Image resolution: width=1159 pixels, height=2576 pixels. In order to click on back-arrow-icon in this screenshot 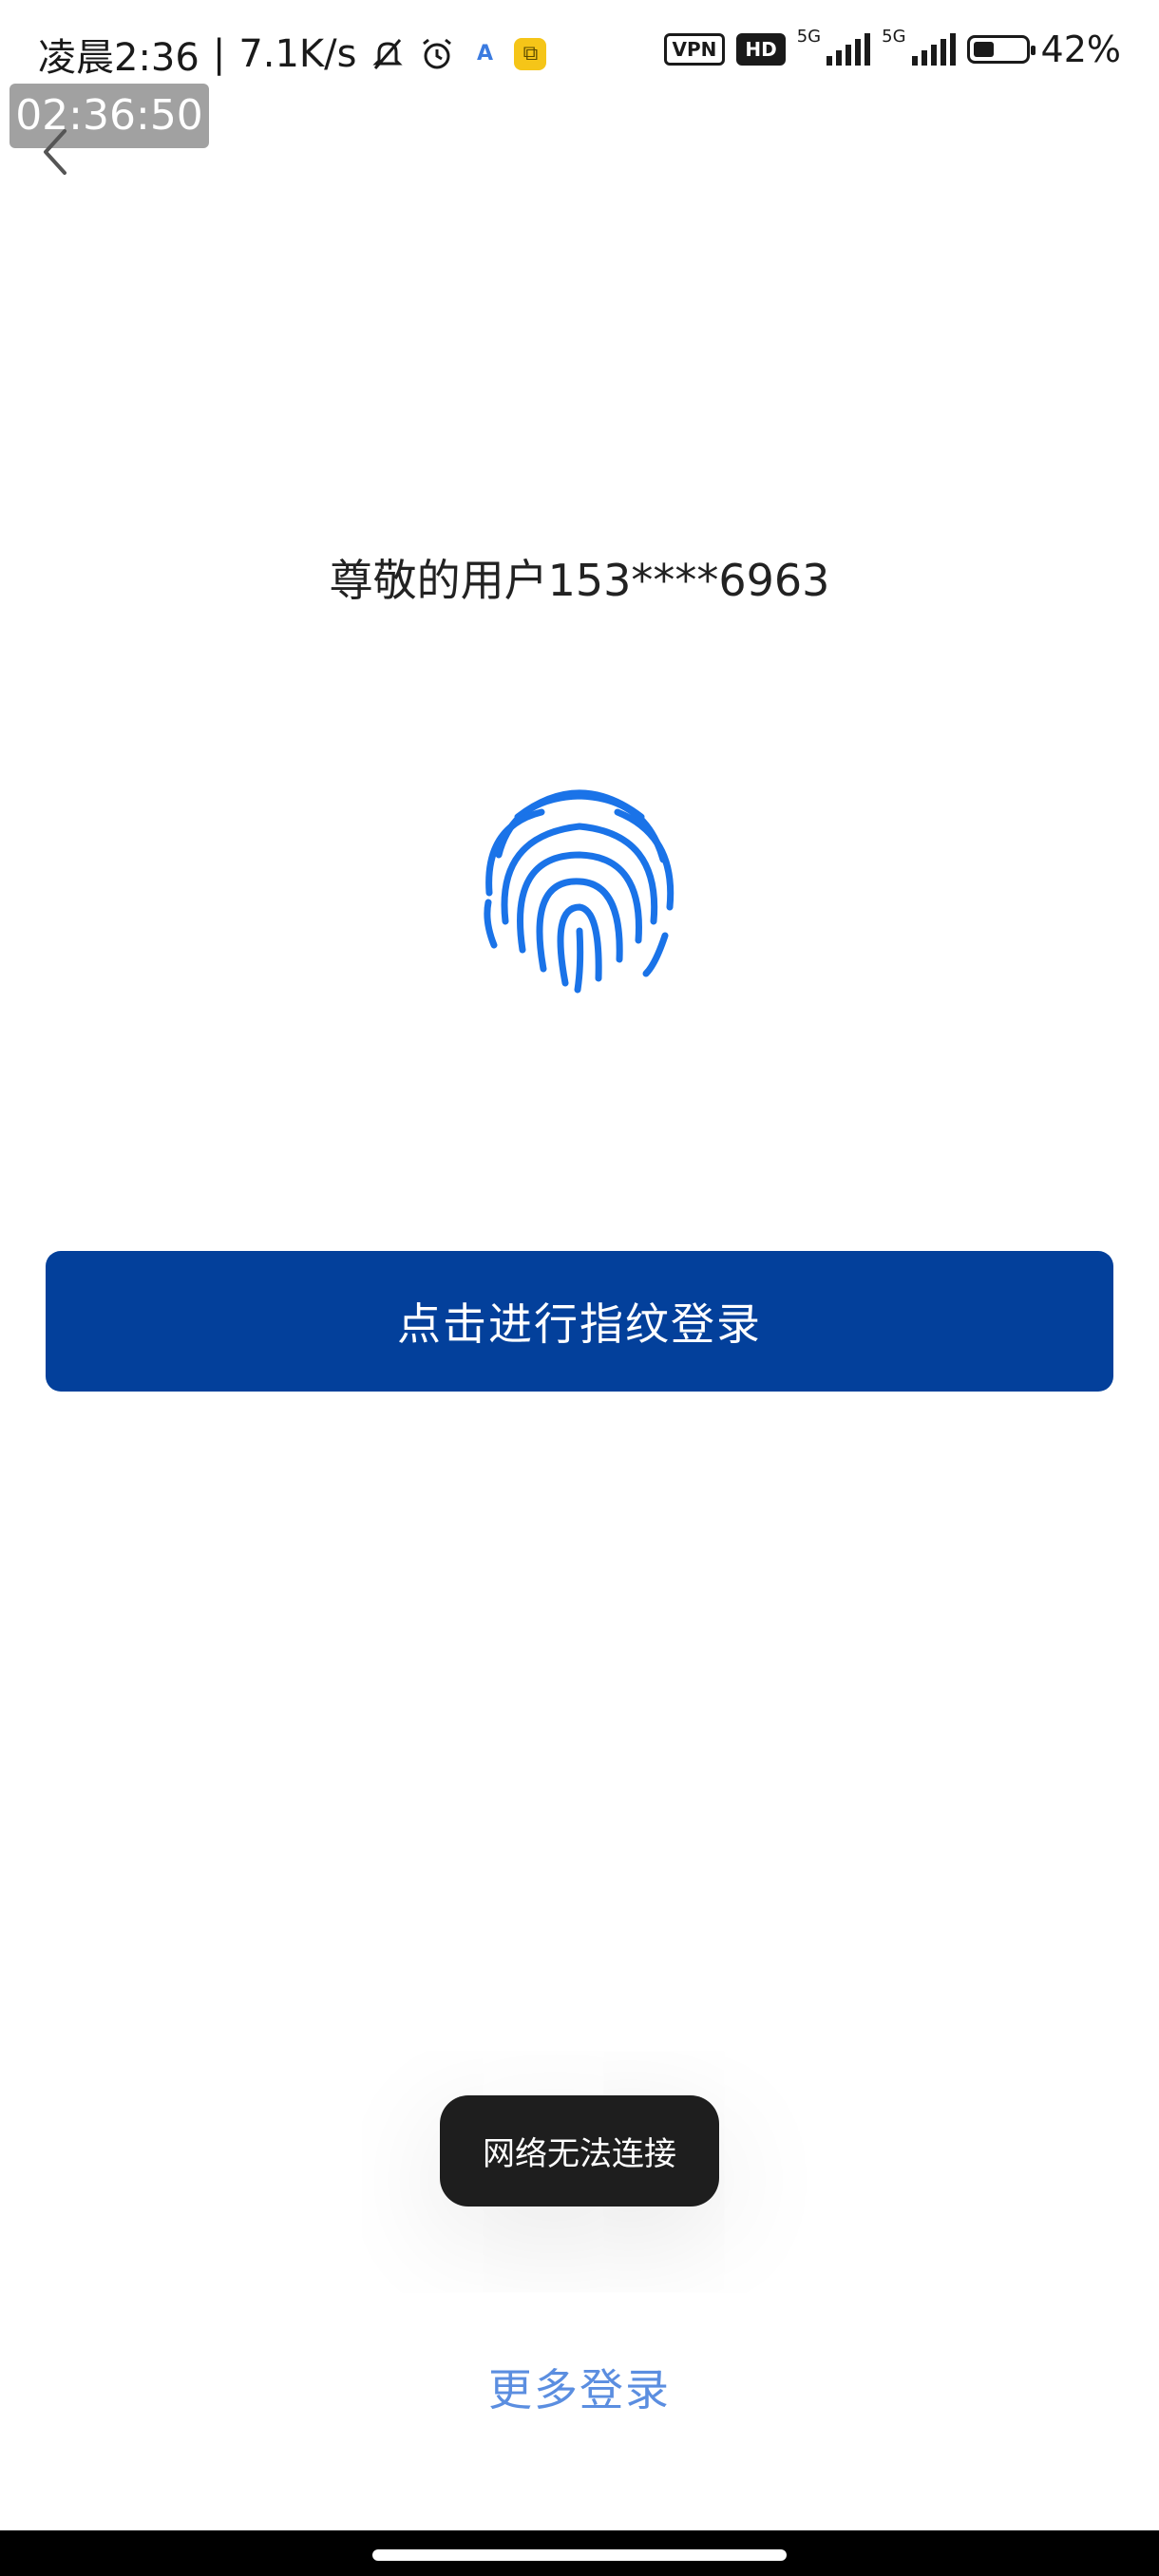, I will do `click(55, 151)`.